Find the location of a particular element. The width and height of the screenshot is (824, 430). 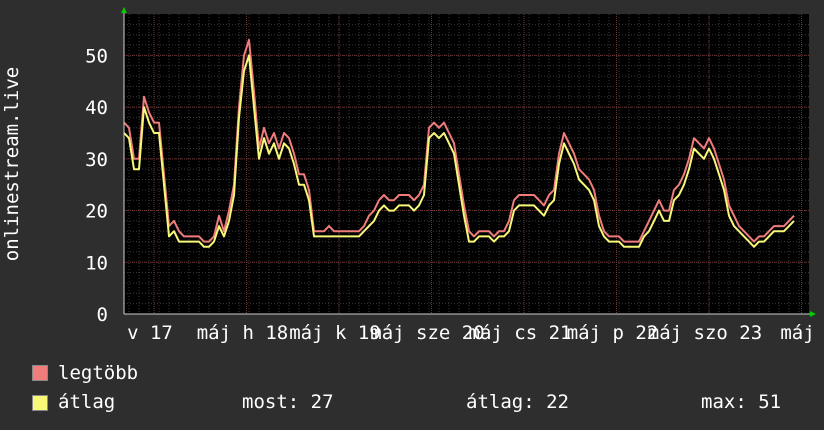

y-axis-arrow-icon is located at coordinates (124, 10).